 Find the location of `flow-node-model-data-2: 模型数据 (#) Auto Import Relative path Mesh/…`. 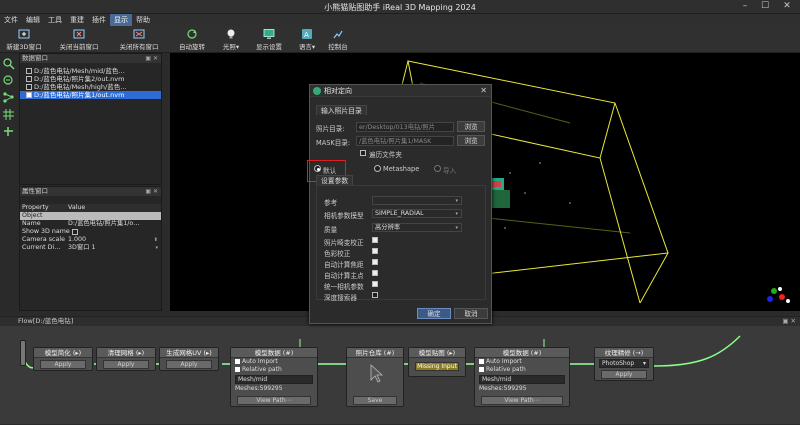

flow-node-model-data-2: 模型数据 (#) Auto Import Relative path Mesh/… is located at coordinates (522, 377).